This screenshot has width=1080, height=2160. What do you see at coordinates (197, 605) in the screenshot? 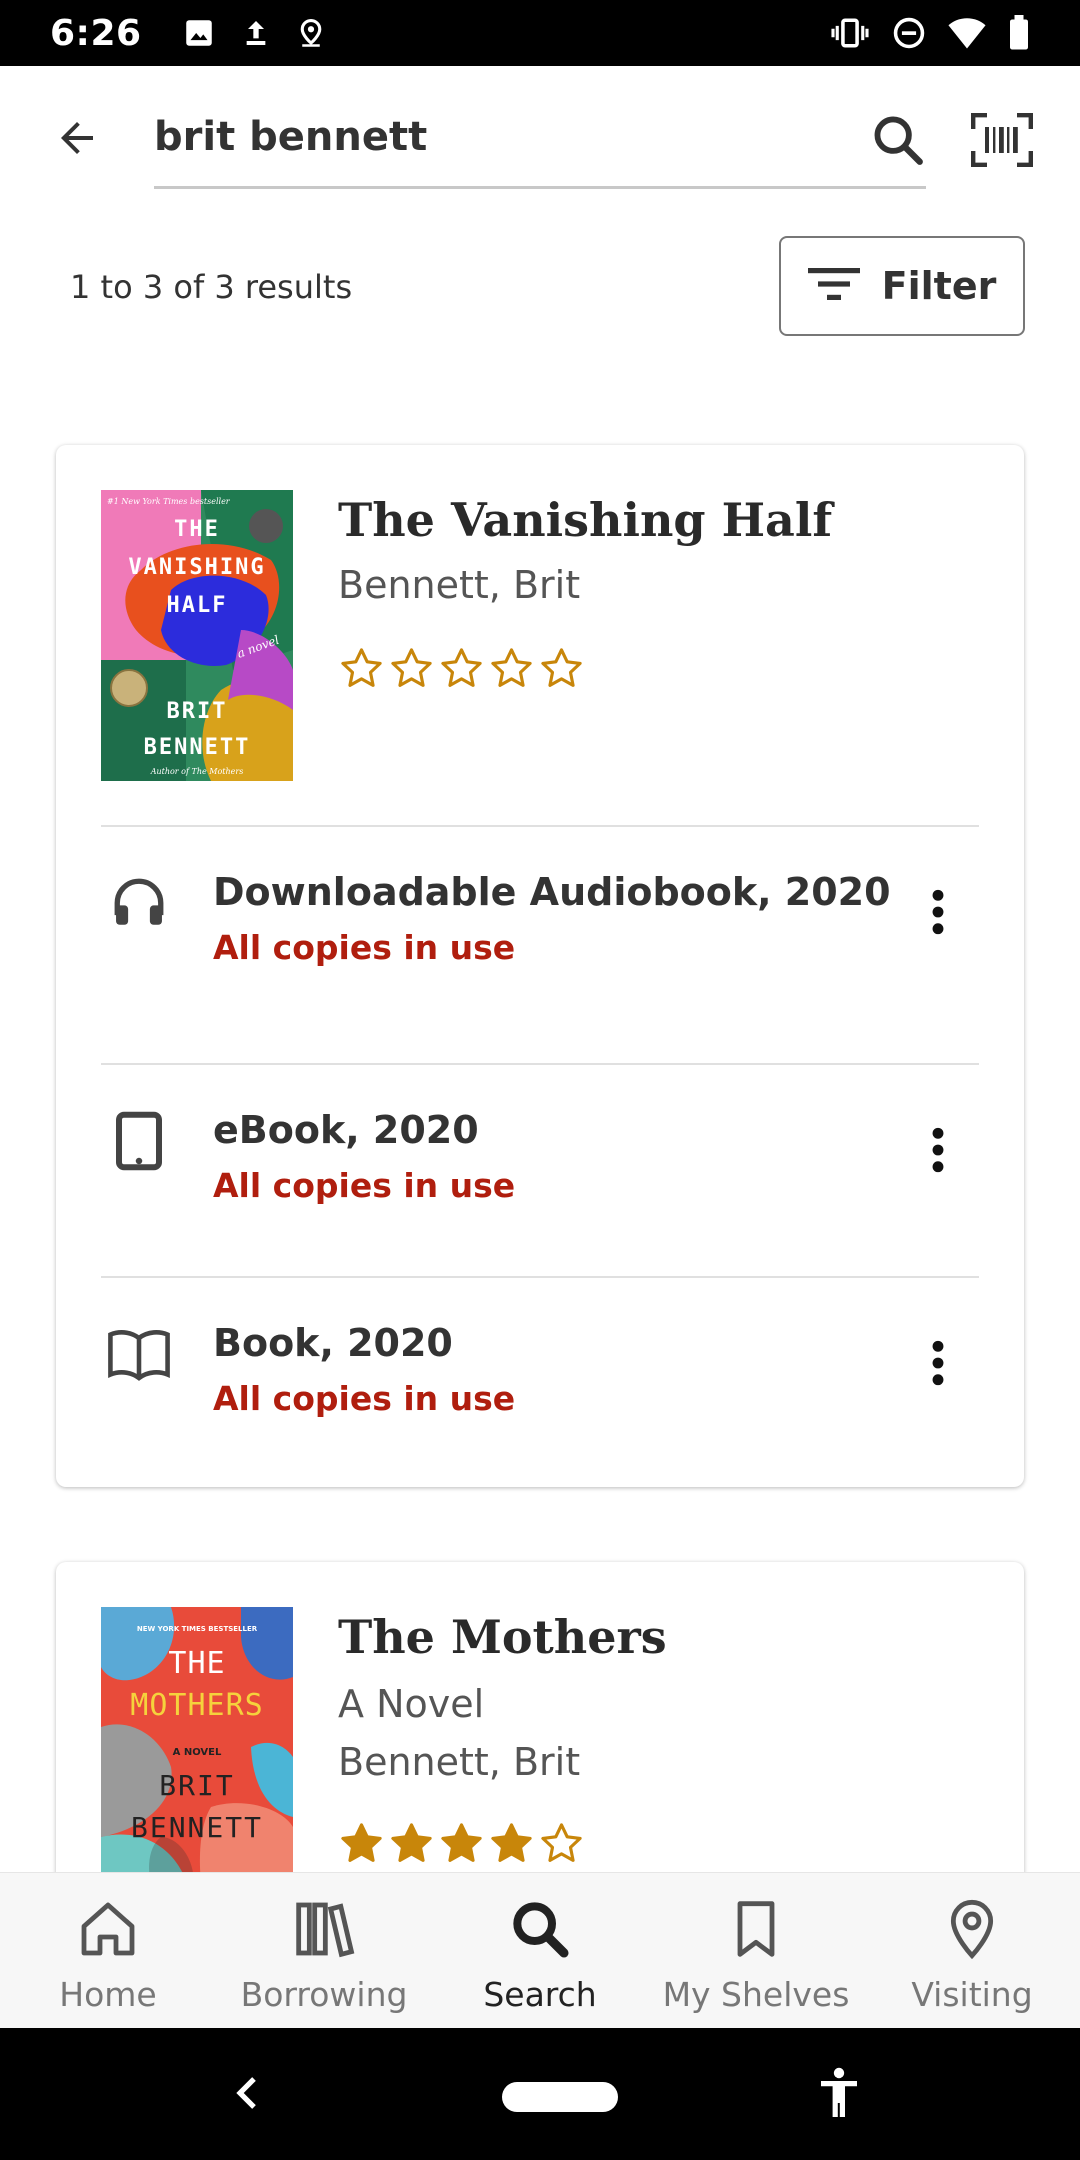
I see `cover-title-line: HALF` at bounding box center [197, 605].